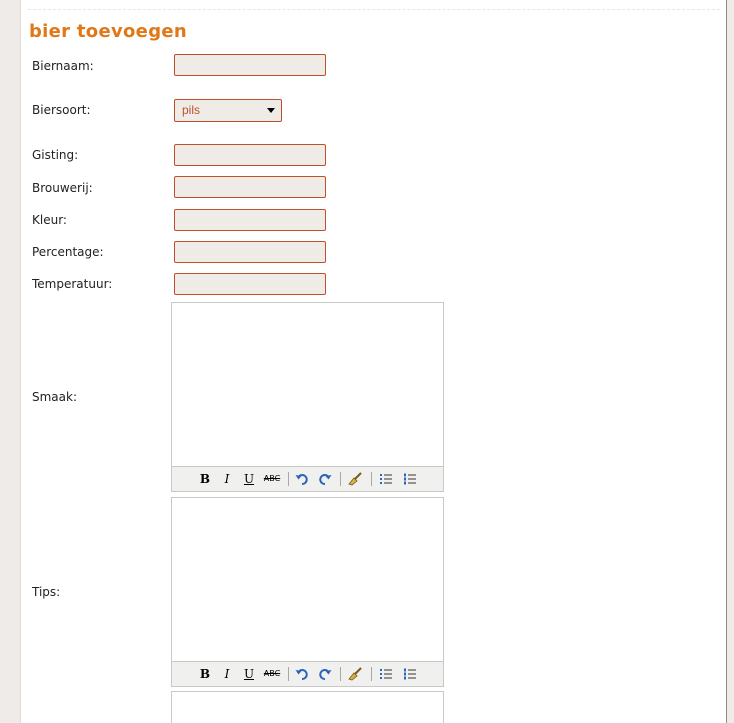  Describe the element at coordinates (10, 361) in the screenshot. I see `left-margin-bar` at that location.